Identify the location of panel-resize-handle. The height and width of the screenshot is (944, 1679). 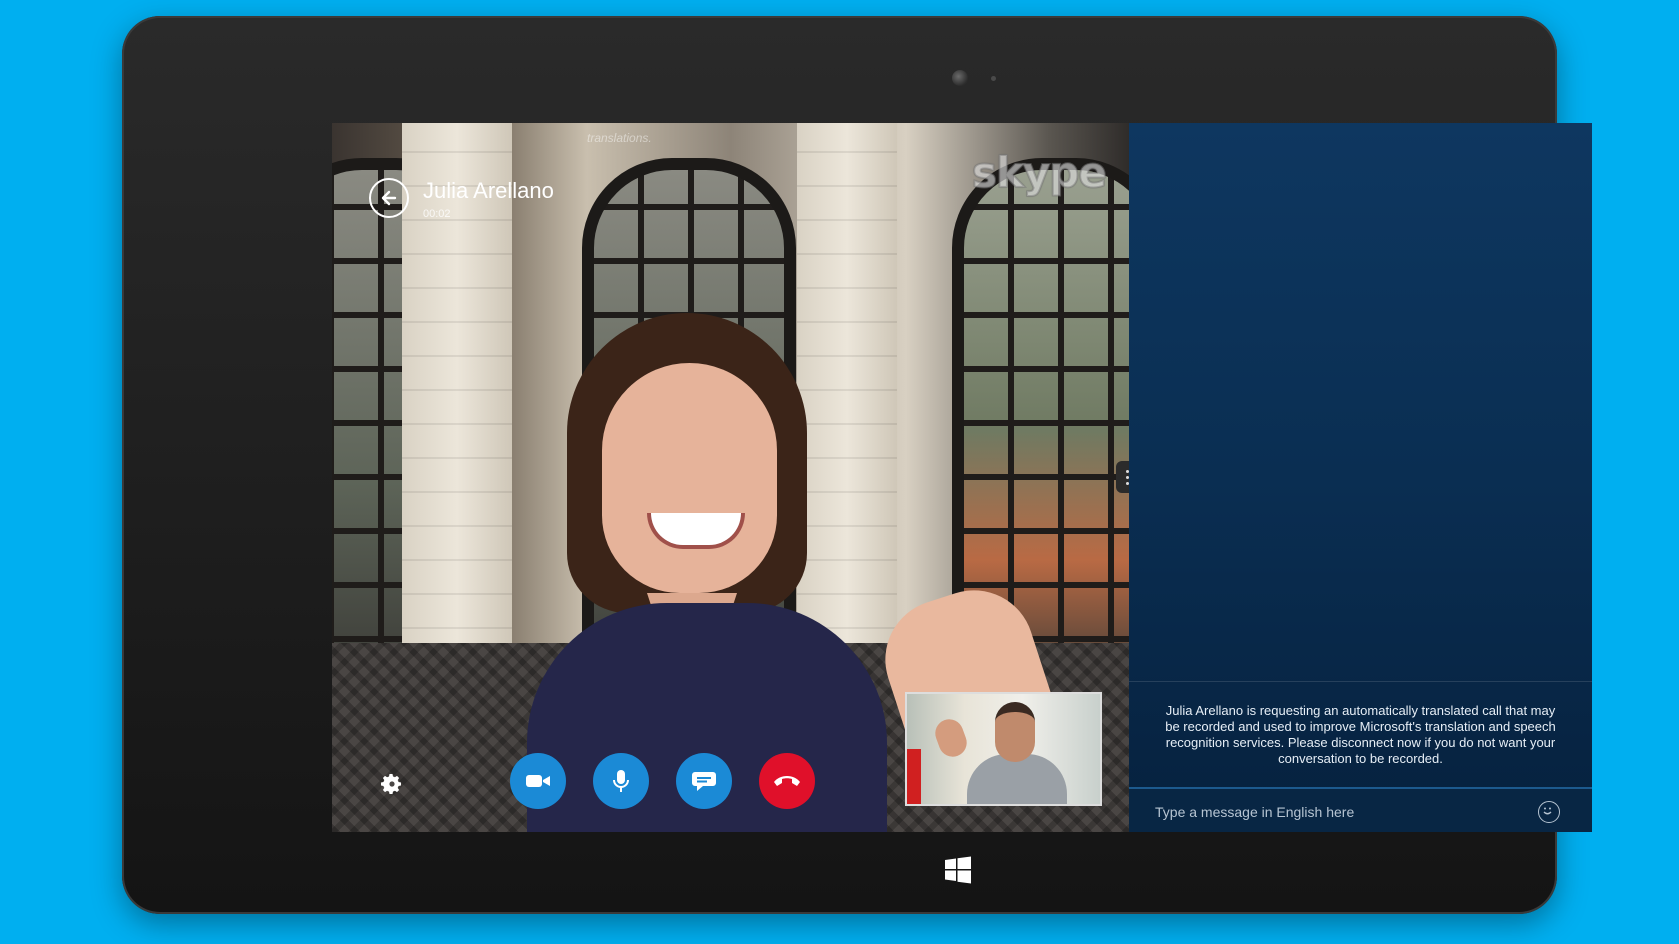
(1122, 477).